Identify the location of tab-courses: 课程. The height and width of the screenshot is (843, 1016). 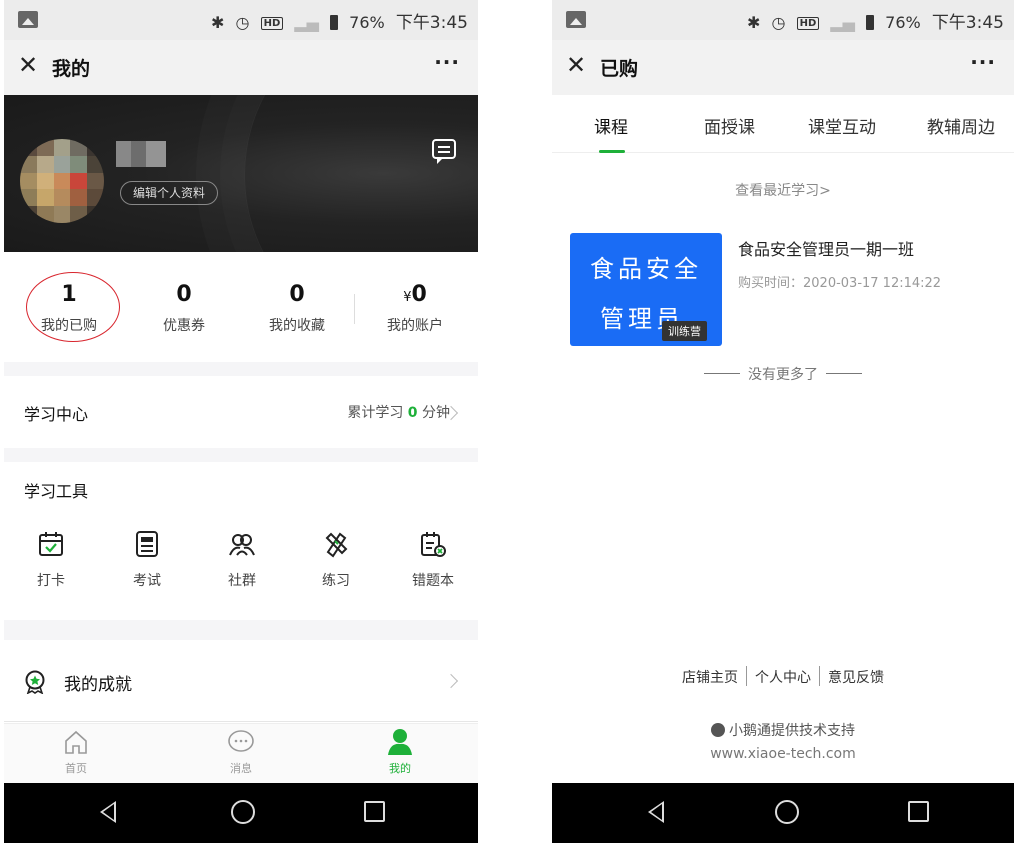
(611, 125).